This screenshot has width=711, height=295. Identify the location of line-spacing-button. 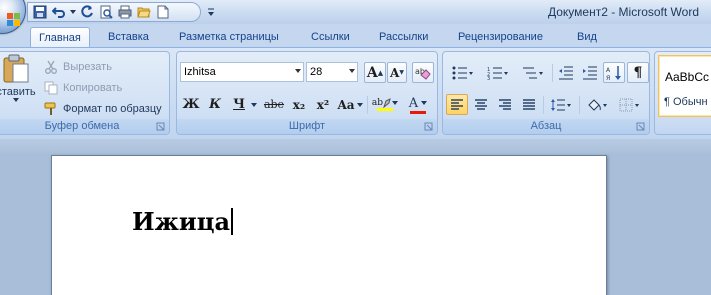
(561, 104).